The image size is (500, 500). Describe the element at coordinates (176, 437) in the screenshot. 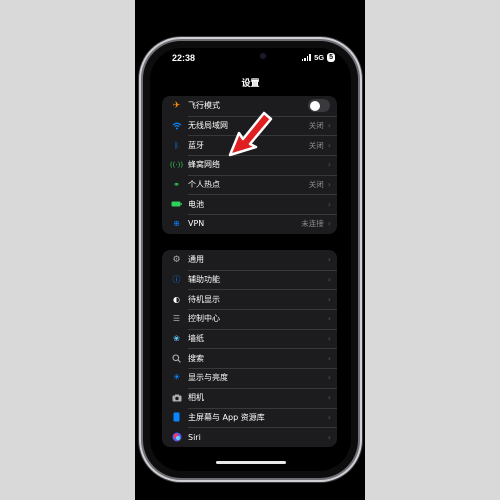

I see `siri-icon` at that location.